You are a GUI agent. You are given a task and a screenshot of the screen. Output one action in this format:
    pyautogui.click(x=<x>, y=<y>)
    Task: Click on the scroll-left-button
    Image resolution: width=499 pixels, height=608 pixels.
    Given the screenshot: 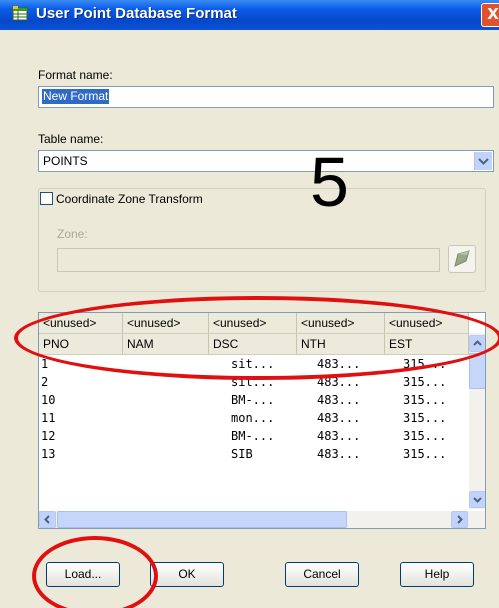 What is the action you would take?
    pyautogui.click(x=47, y=519)
    